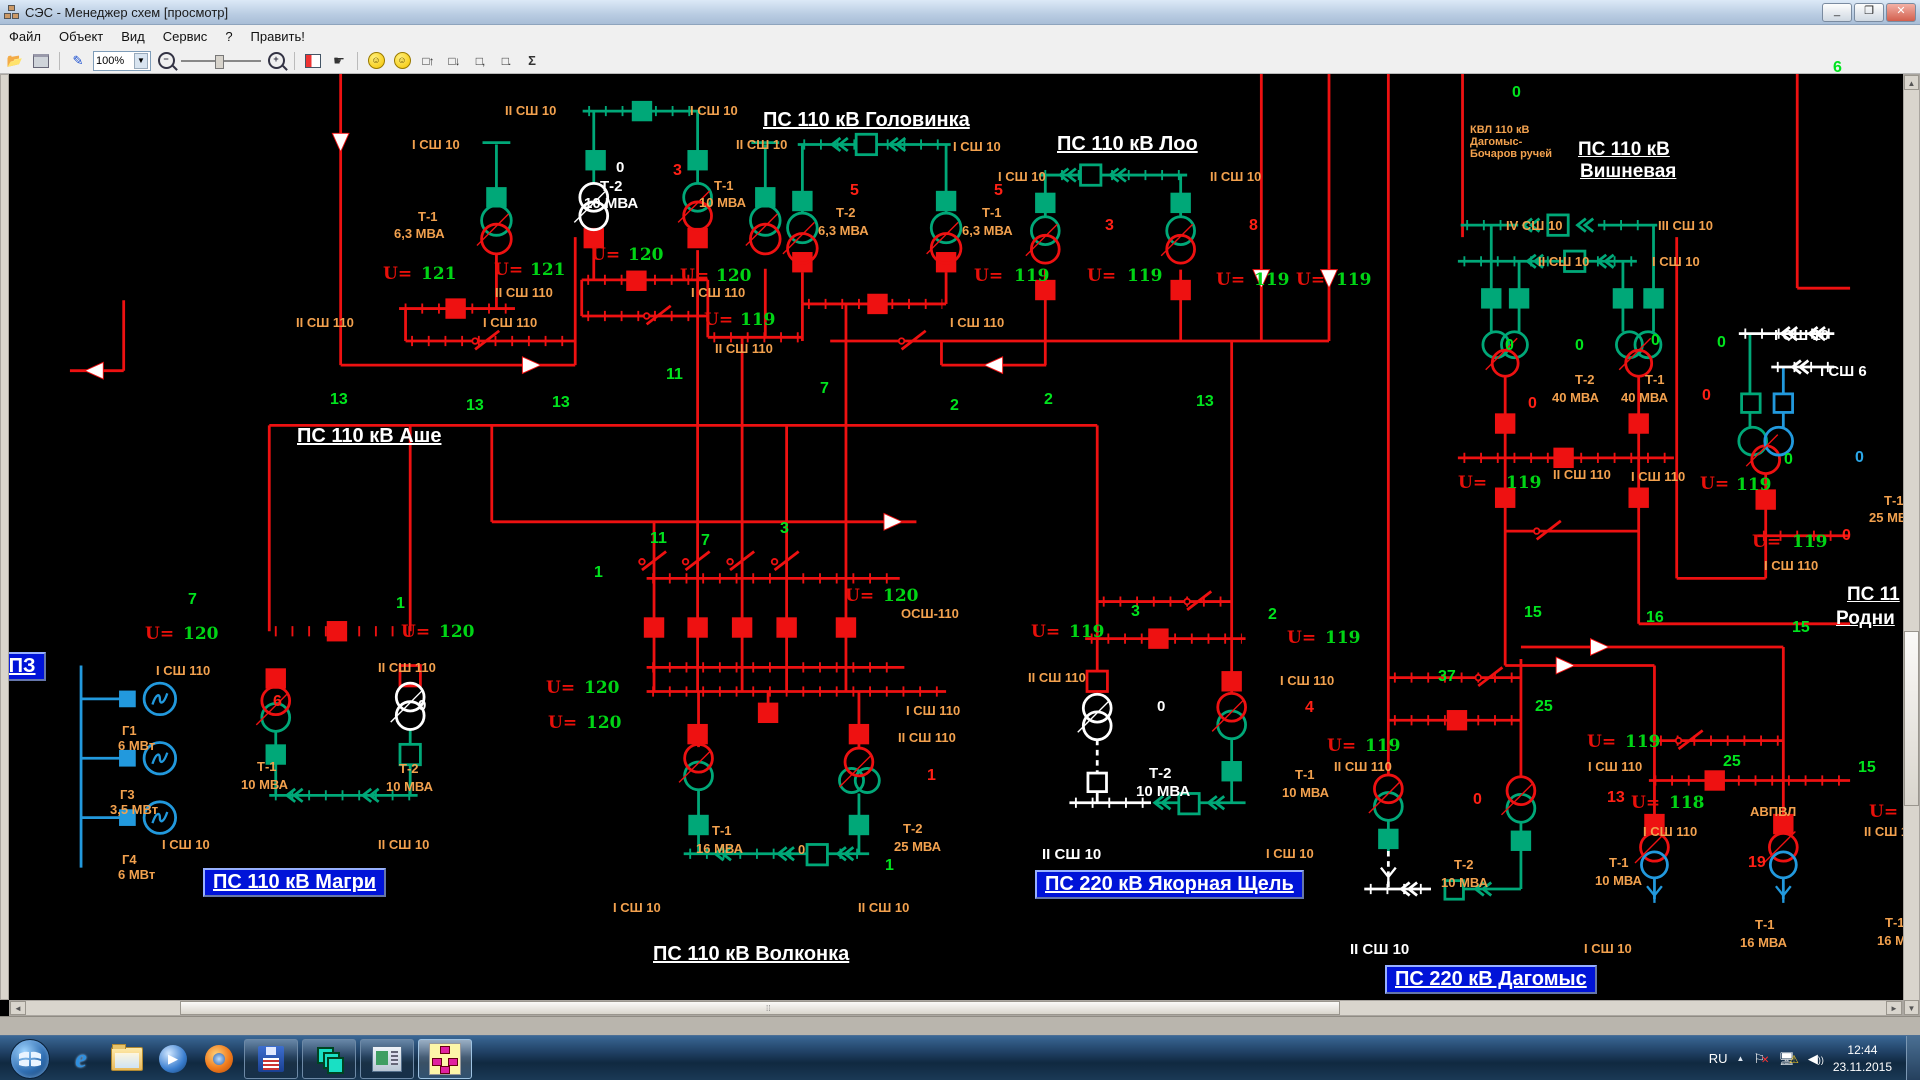  I want to click on zoom-out-icon: −, so click(166, 61).